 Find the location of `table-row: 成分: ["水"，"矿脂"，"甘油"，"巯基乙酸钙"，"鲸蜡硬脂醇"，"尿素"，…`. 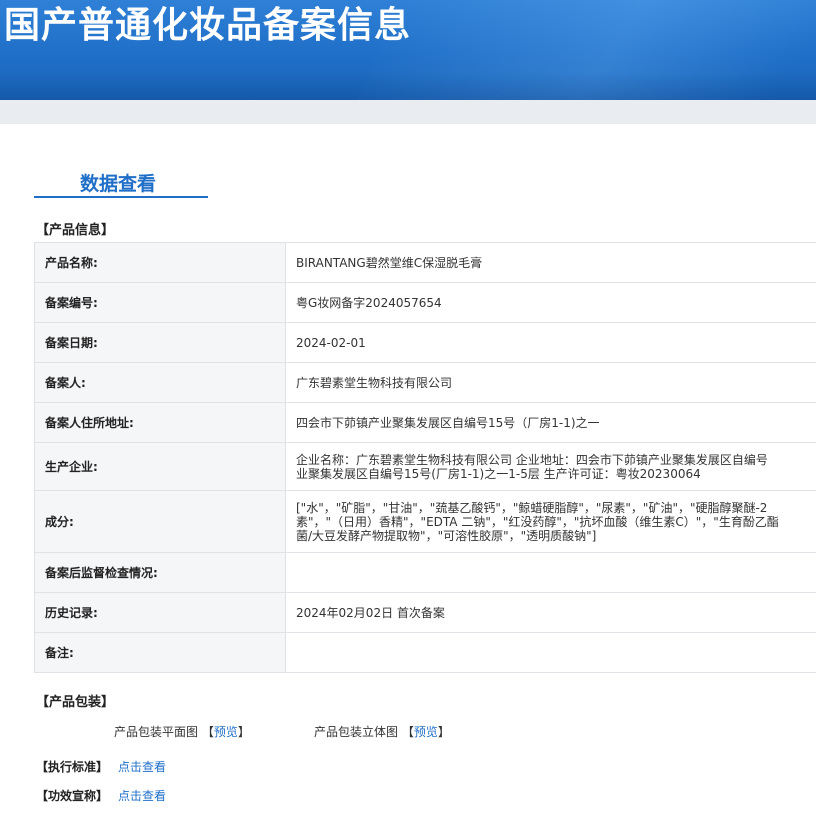

table-row: 成分: ["水"，"矿脂"，"甘油"，"巯基乙酸钙"，"鲸蜡硬脂醇"，"尿素"，… is located at coordinates (425, 521).